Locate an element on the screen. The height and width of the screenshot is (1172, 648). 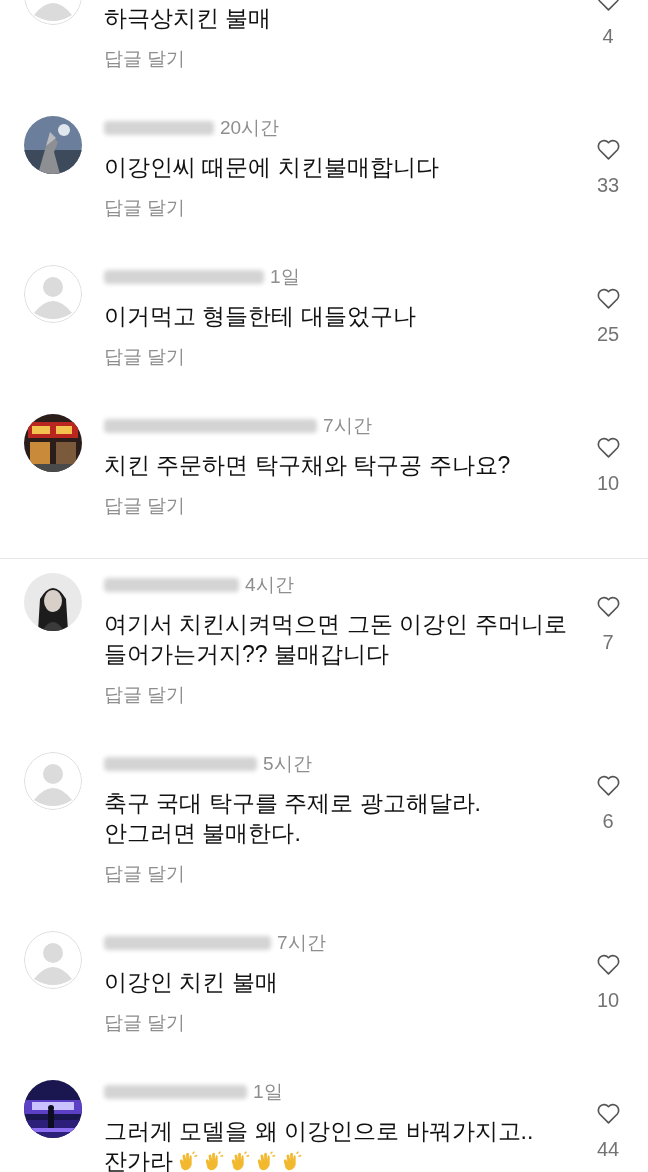
comment-text: 들어가는거지?? 불매갑니다 is located at coordinates (246, 654).